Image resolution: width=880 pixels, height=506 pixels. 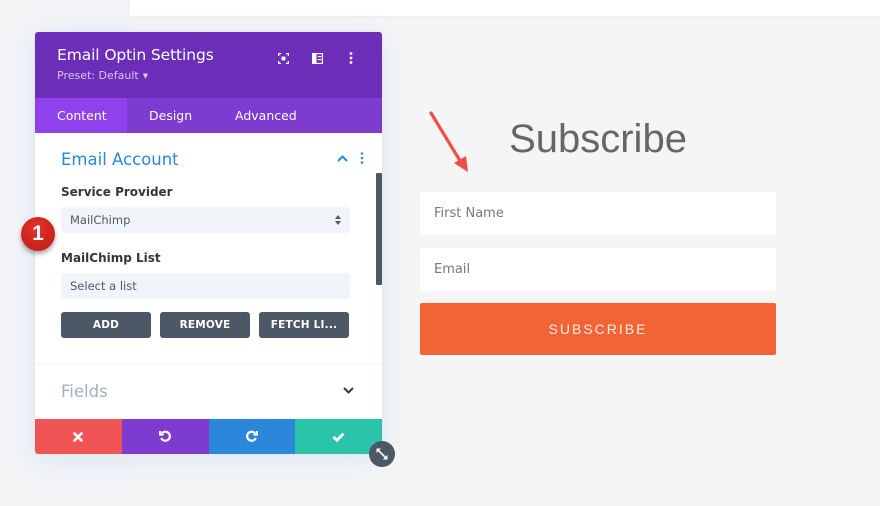 I want to click on redo-button, so click(x=252, y=436).